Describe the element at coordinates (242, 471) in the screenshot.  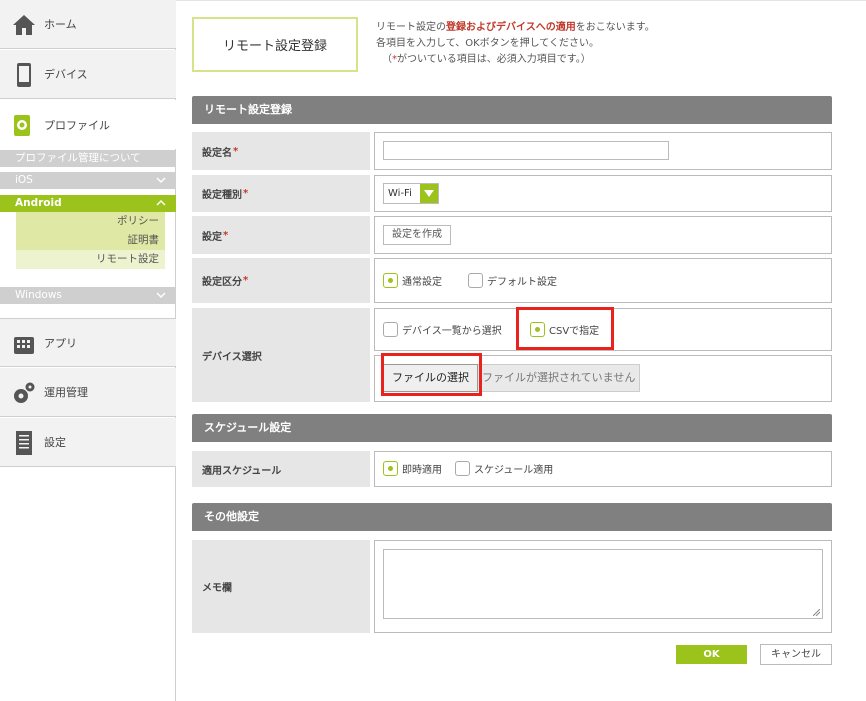
I see `label-text: 適用スケジュール` at that location.